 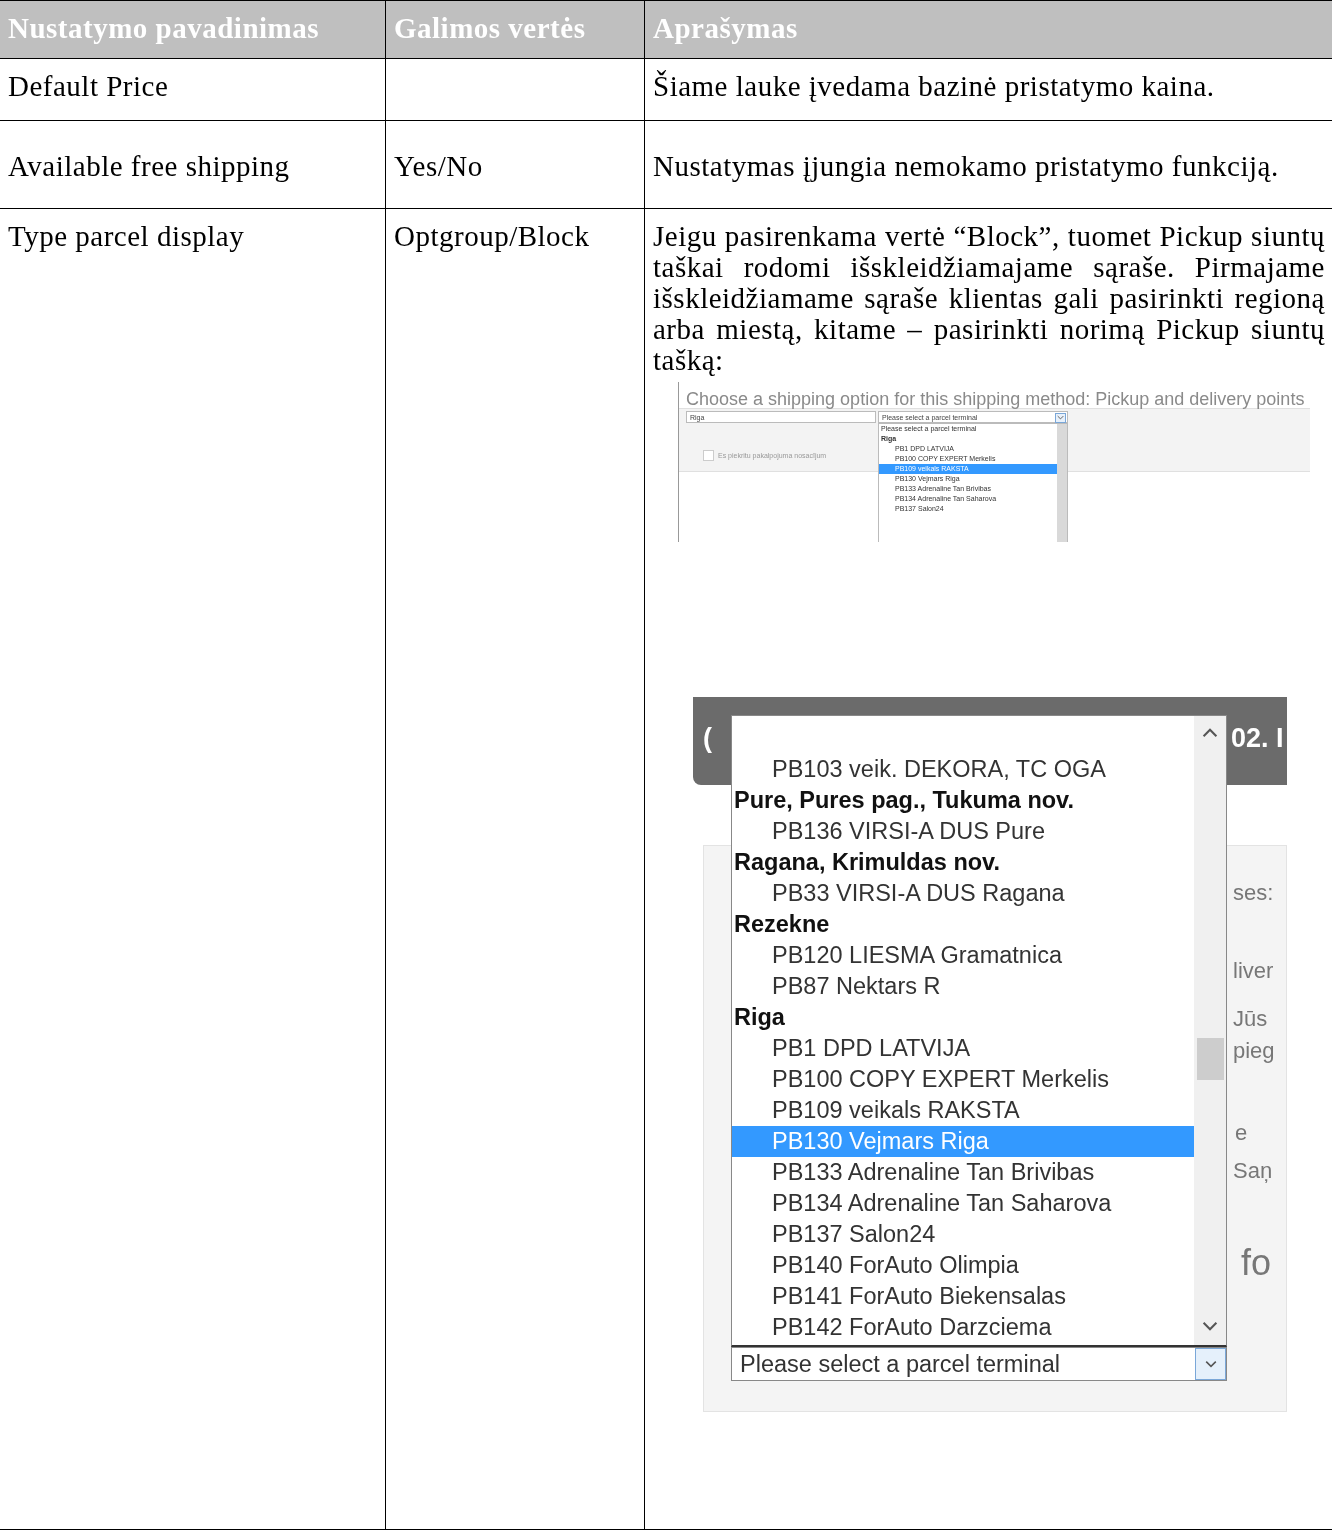 What do you see at coordinates (988, 29) in the screenshot?
I see `description-header: Aprašymas` at bounding box center [988, 29].